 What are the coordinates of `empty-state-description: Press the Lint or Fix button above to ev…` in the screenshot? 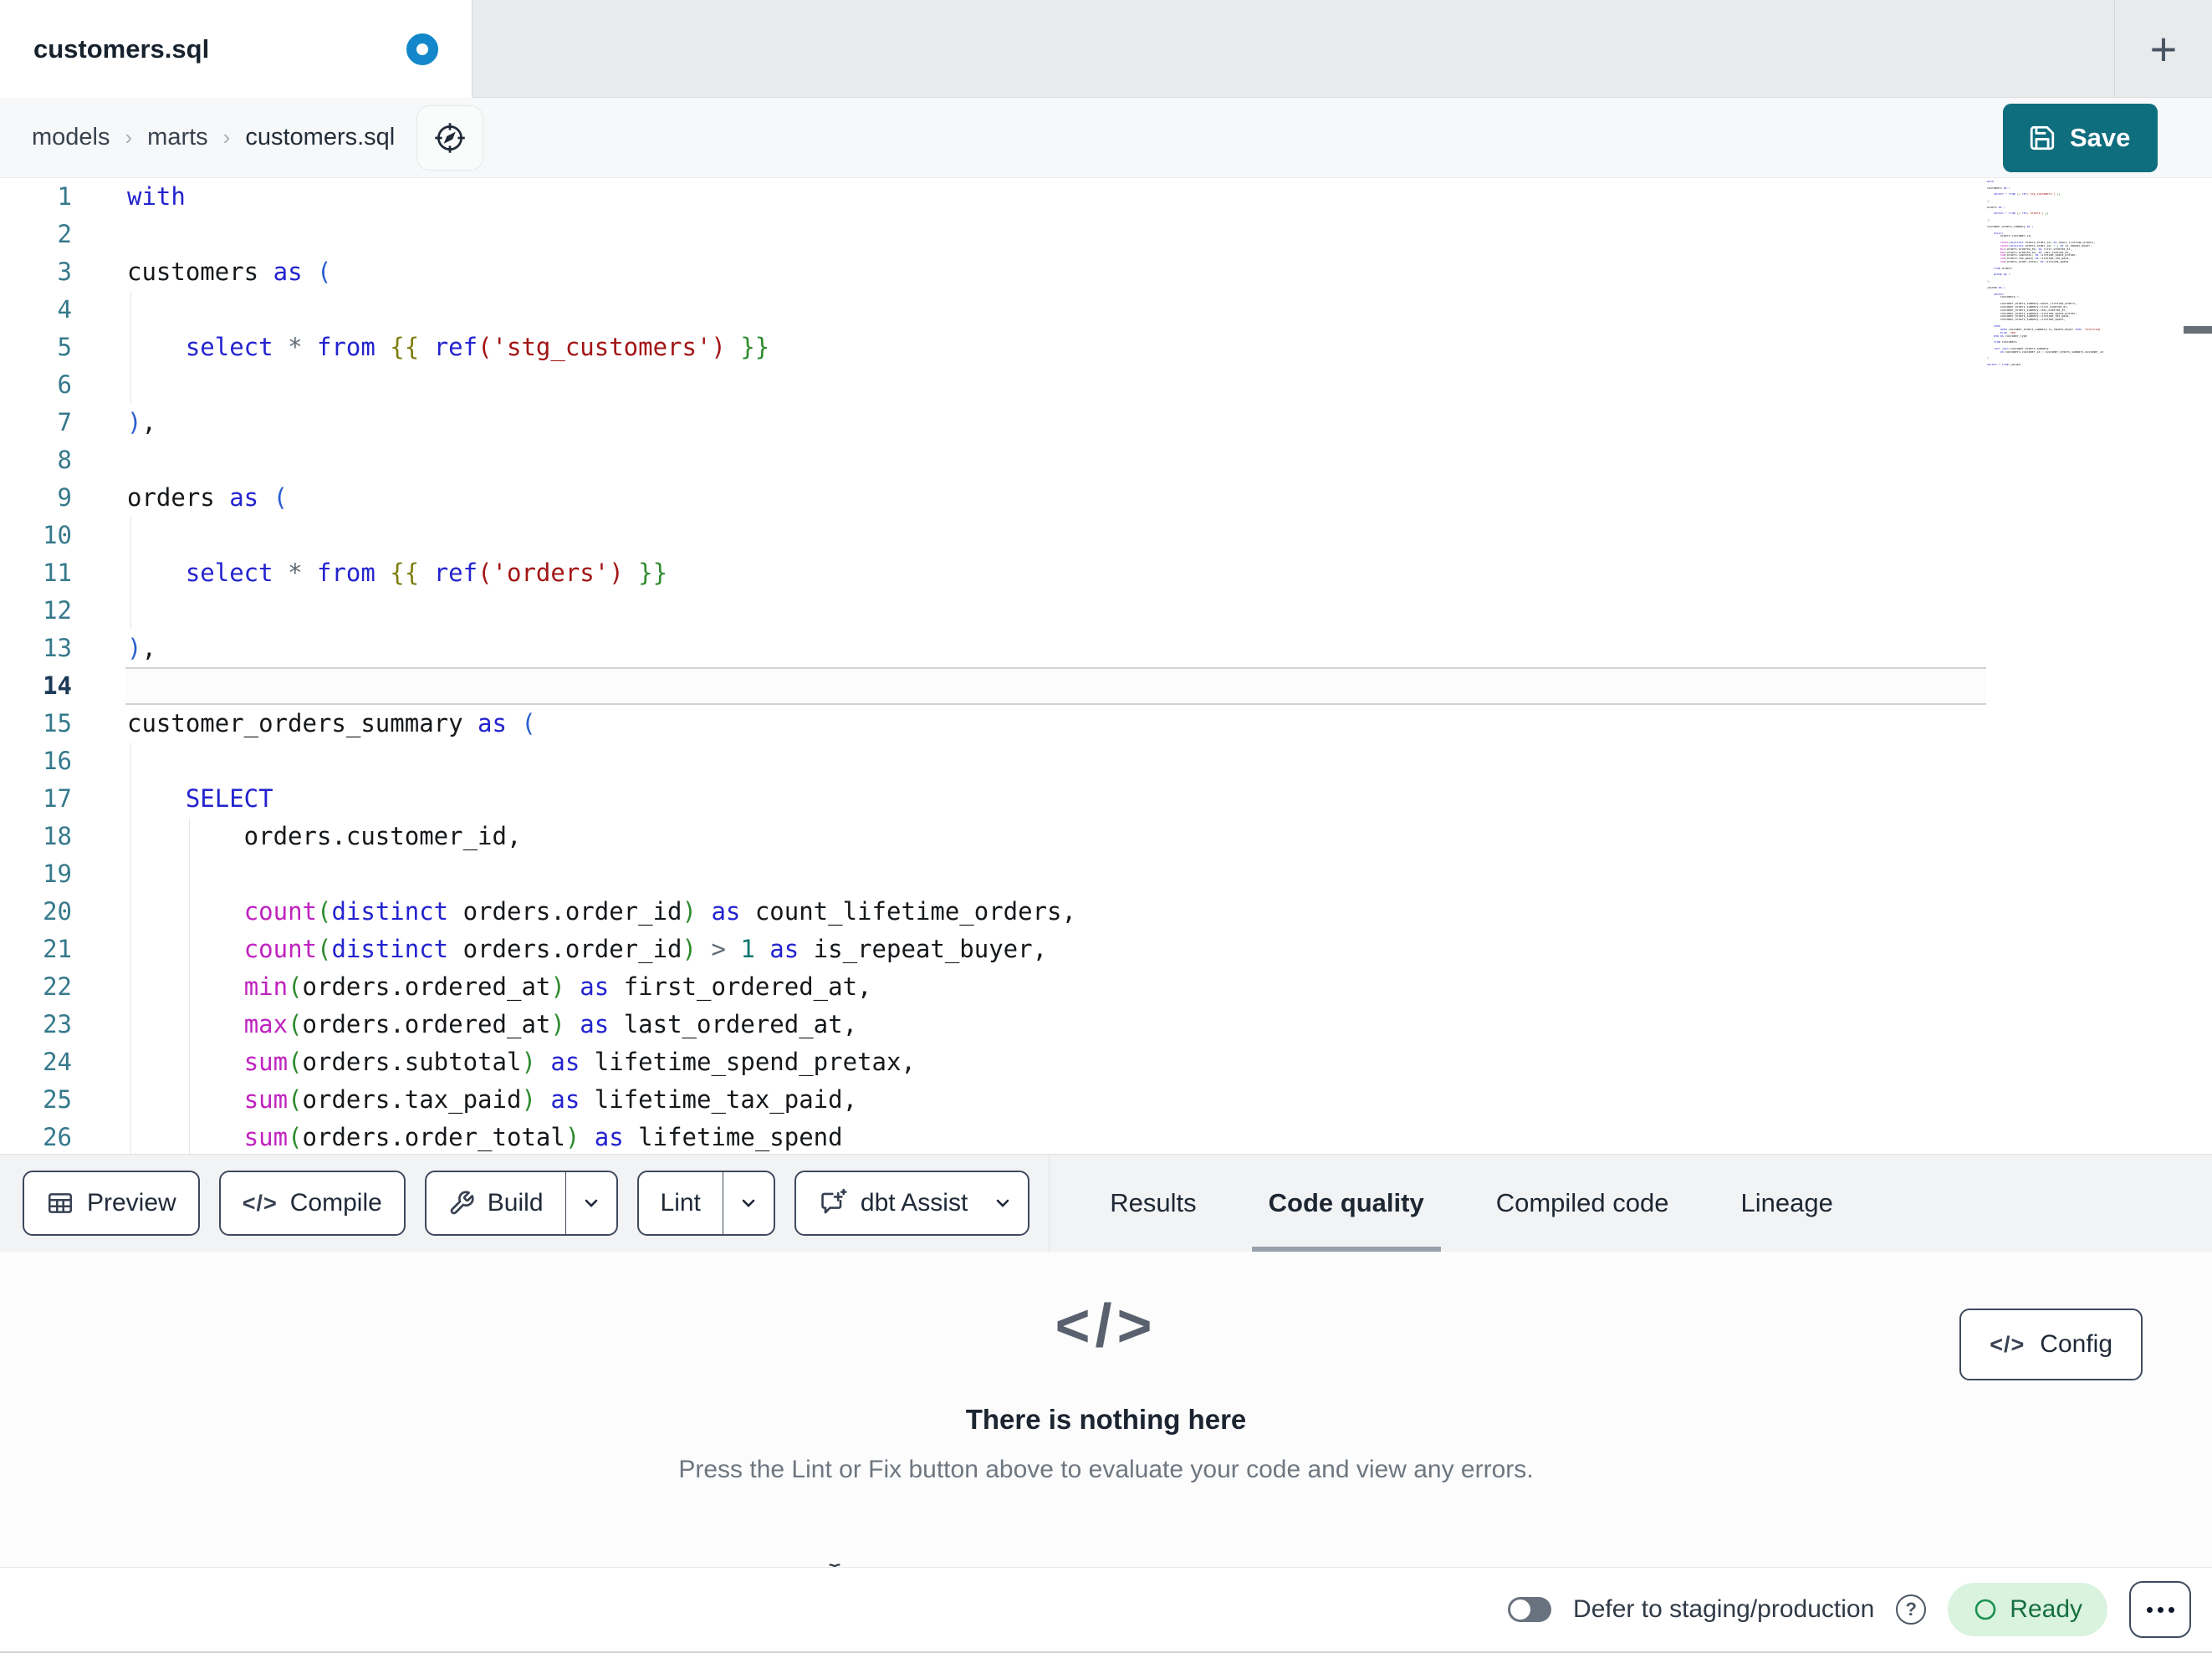 It's located at (1106, 1469).